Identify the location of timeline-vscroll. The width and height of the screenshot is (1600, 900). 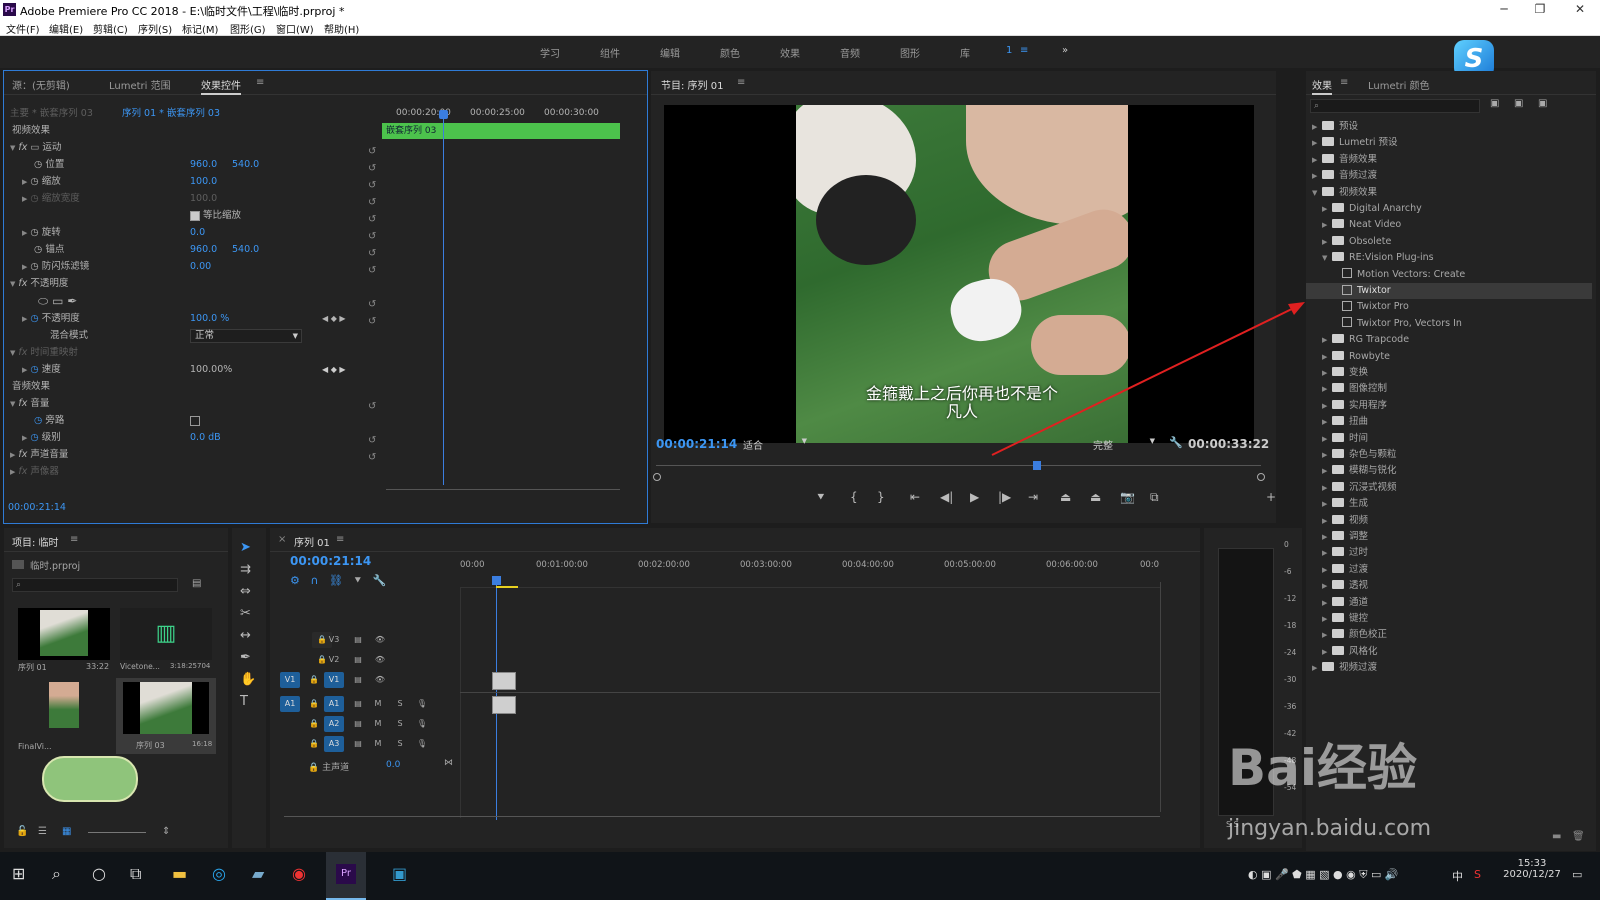
(1160, 697).